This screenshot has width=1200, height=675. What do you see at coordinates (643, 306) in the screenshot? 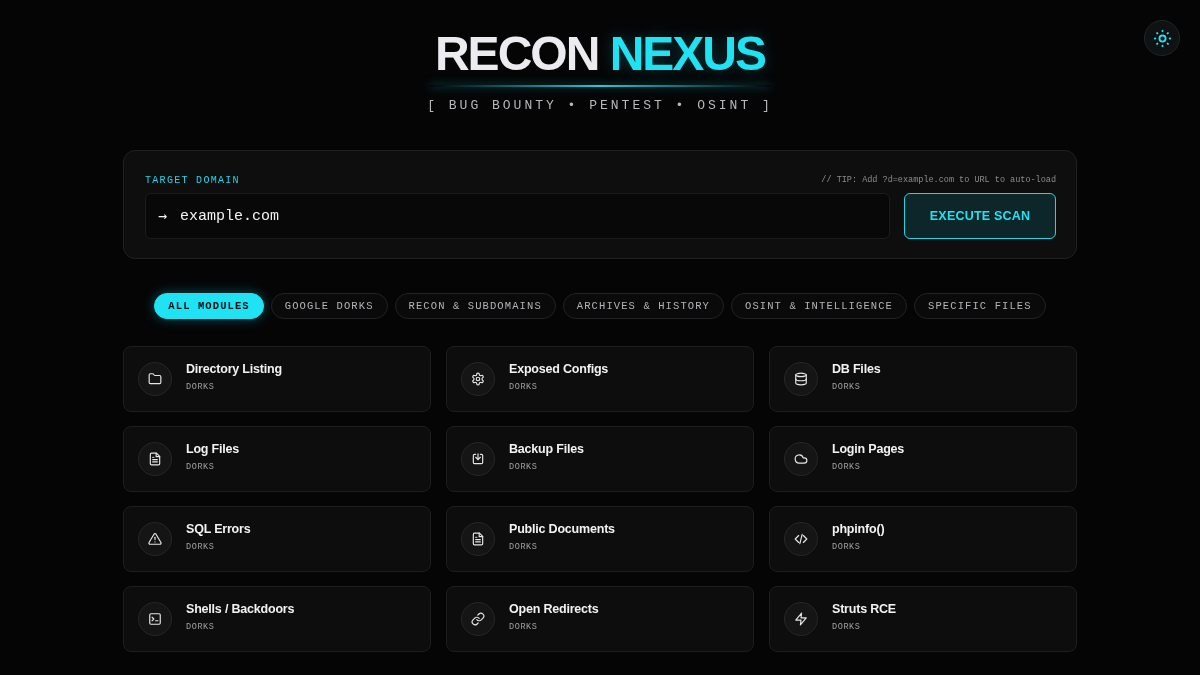
I see `filter-tab: ARCHIVES & HISTORY` at bounding box center [643, 306].